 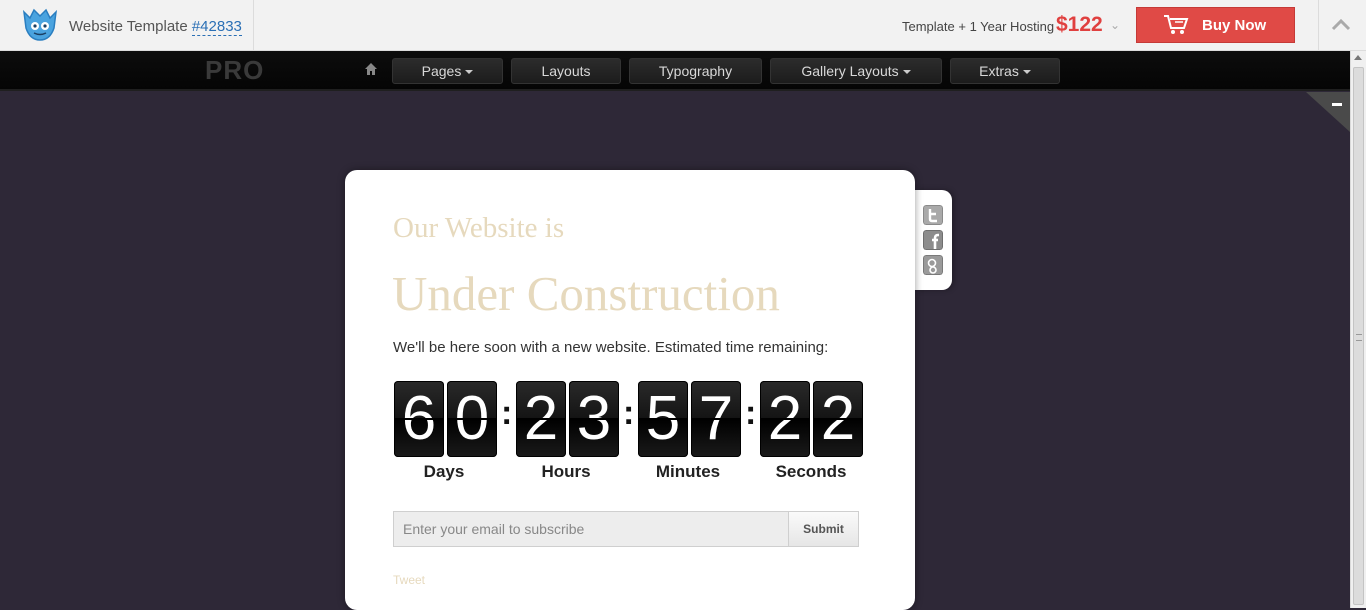 I want to click on brand-logo: PRO, so click(x=234, y=70).